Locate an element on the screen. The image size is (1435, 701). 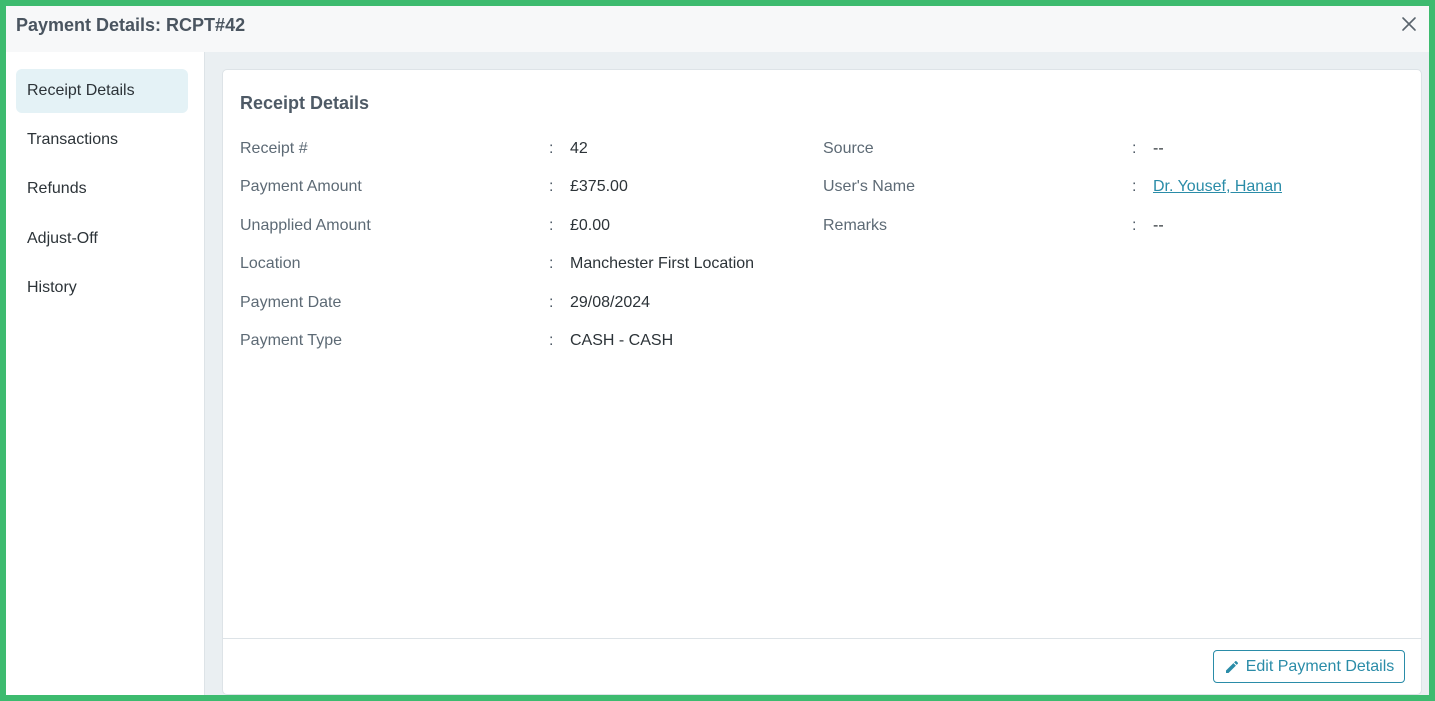
section-title: Receipt Details is located at coordinates (305, 103).